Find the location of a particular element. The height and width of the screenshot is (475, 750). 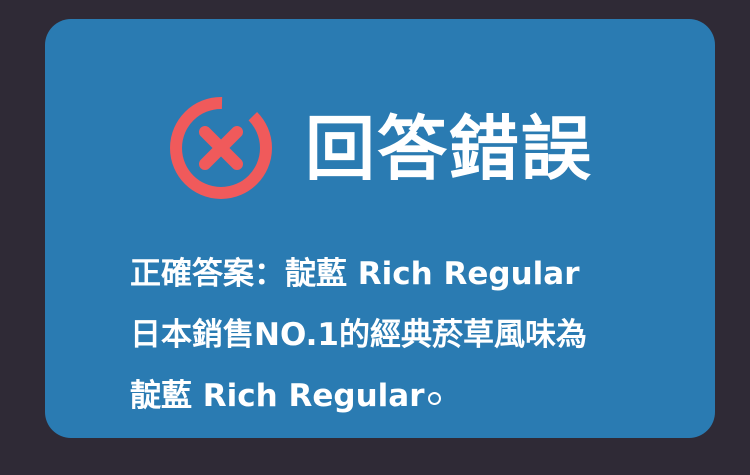

description-line: 日本銷售NO.1的經典菸草風味為 is located at coordinates (358, 335).